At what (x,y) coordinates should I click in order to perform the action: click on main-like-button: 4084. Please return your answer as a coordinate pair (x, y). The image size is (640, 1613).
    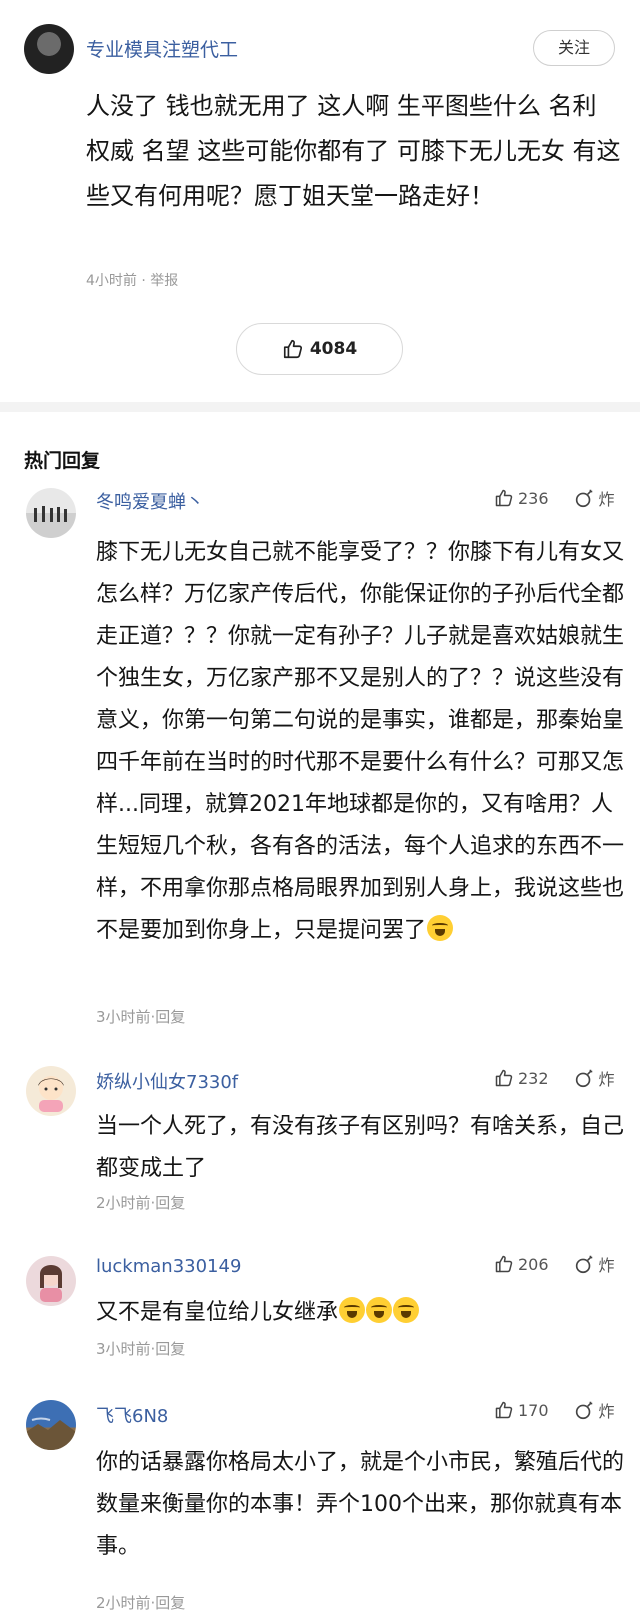
    Looking at the image, I should click on (319, 349).